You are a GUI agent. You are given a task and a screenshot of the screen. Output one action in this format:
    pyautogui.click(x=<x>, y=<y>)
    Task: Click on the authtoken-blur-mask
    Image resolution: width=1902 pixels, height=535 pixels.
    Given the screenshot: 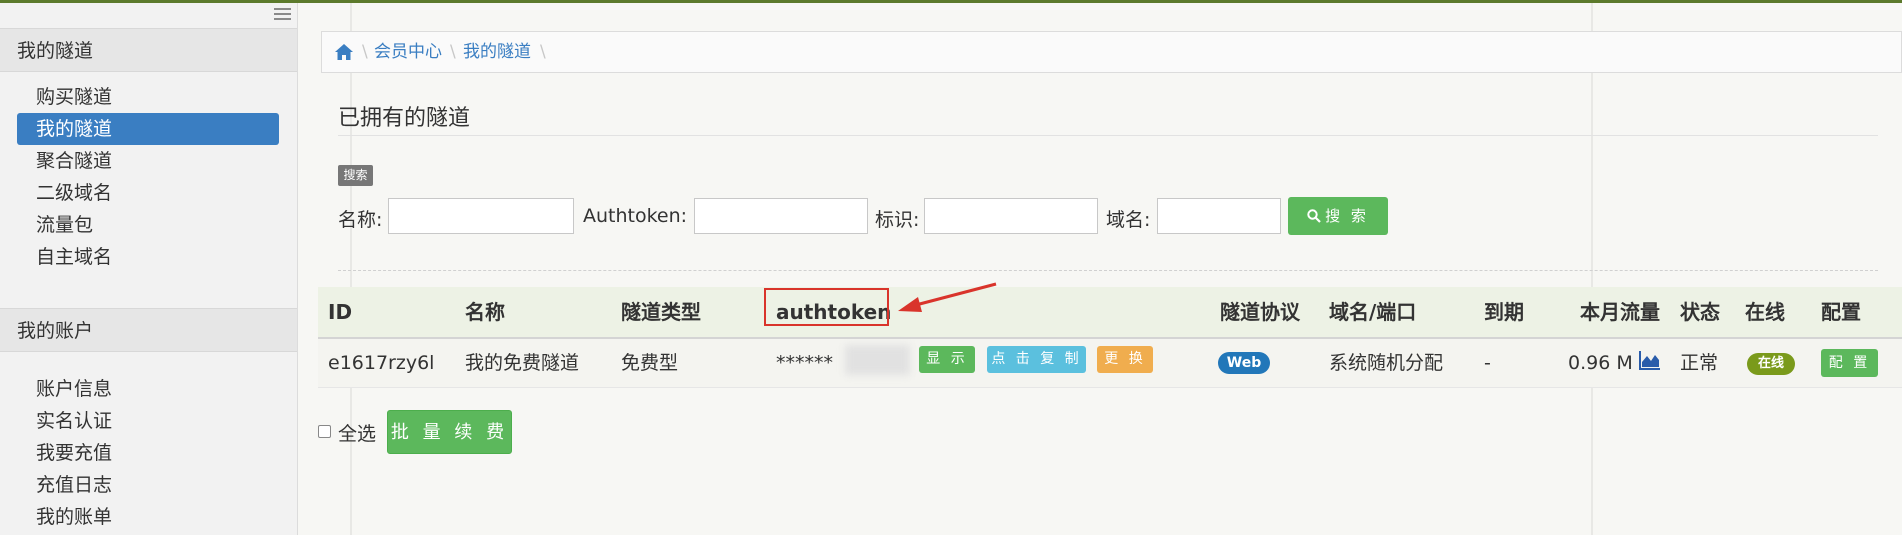 What is the action you would take?
    pyautogui.click(x=877, y=360)
    